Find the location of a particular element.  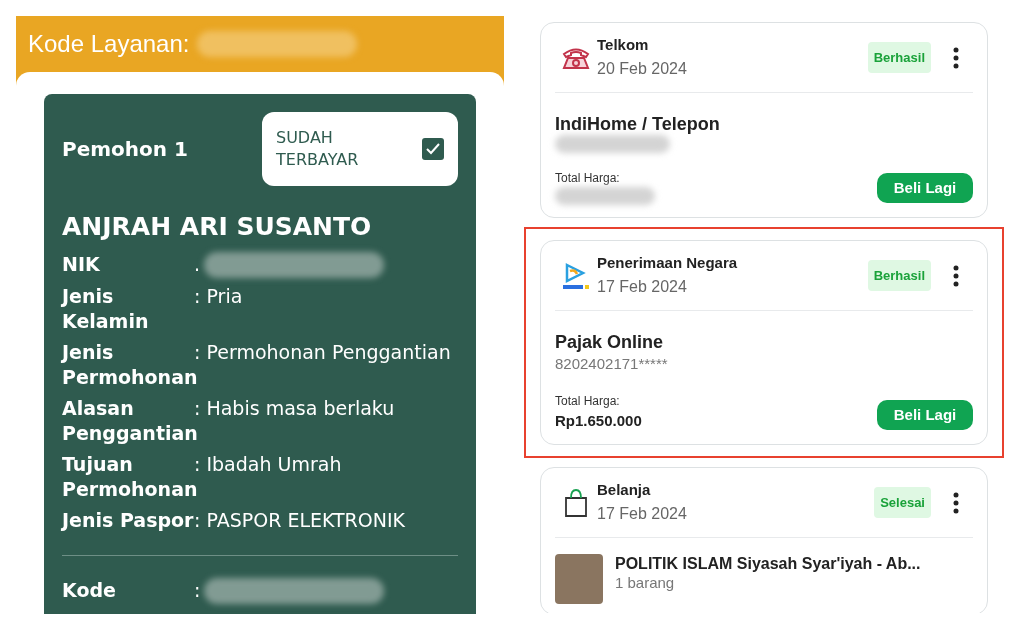

status-badge: Selesai is located at coordinates (902, 502).